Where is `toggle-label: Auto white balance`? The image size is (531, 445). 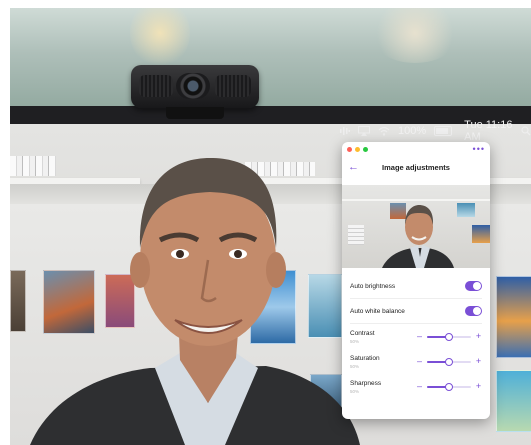
toggle-label: Auto white balance is located at coordinates (377, 311).